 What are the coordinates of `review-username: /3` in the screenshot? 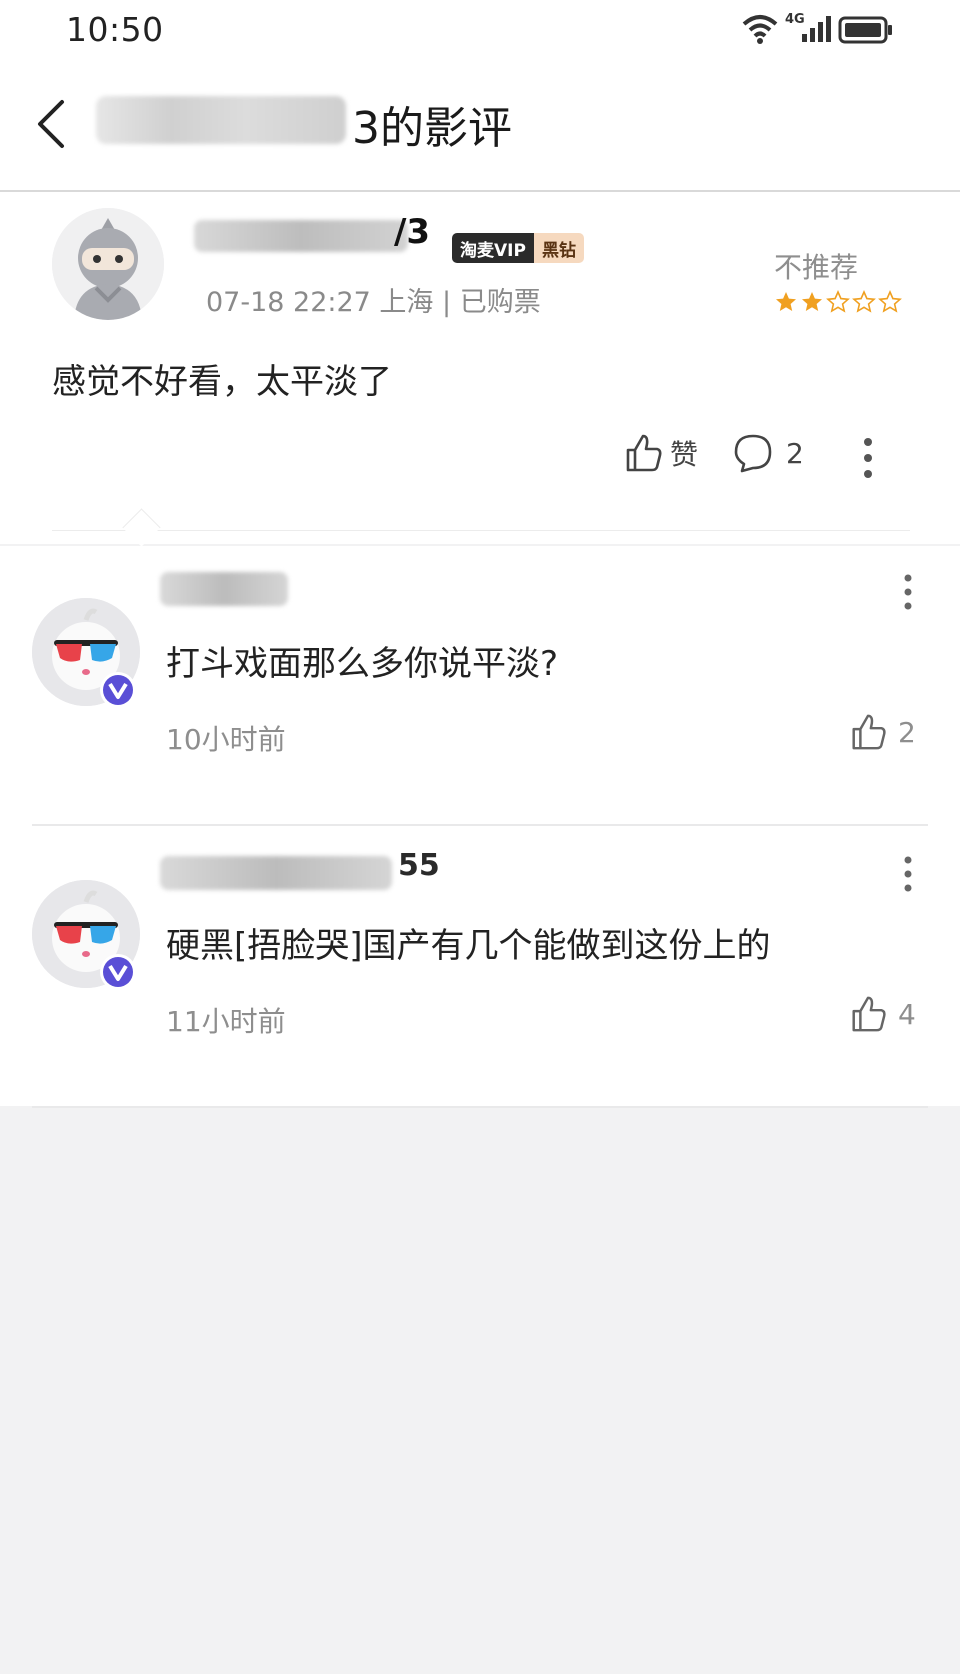 It's located at (412, 232).